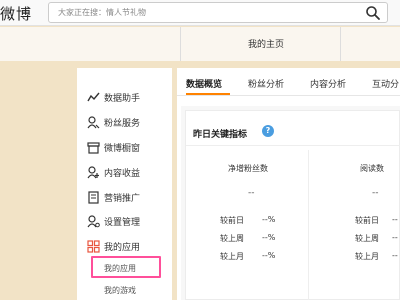 The image size is (400, 300). What do you see at coordinates (385, 83) in the screenshot?
I see `tab-interaction-analysis: 互动分` at bounding box center [385, 83].